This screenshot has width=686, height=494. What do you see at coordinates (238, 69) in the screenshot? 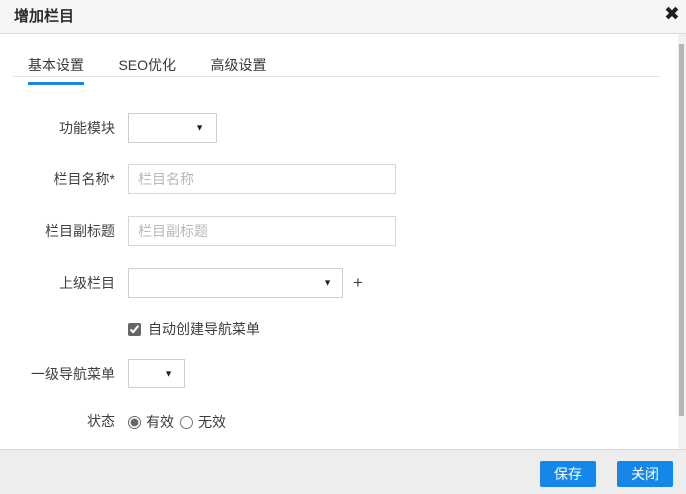
I see `tab-advanced-settings: 高级设置` at bounding box center [238, 69].